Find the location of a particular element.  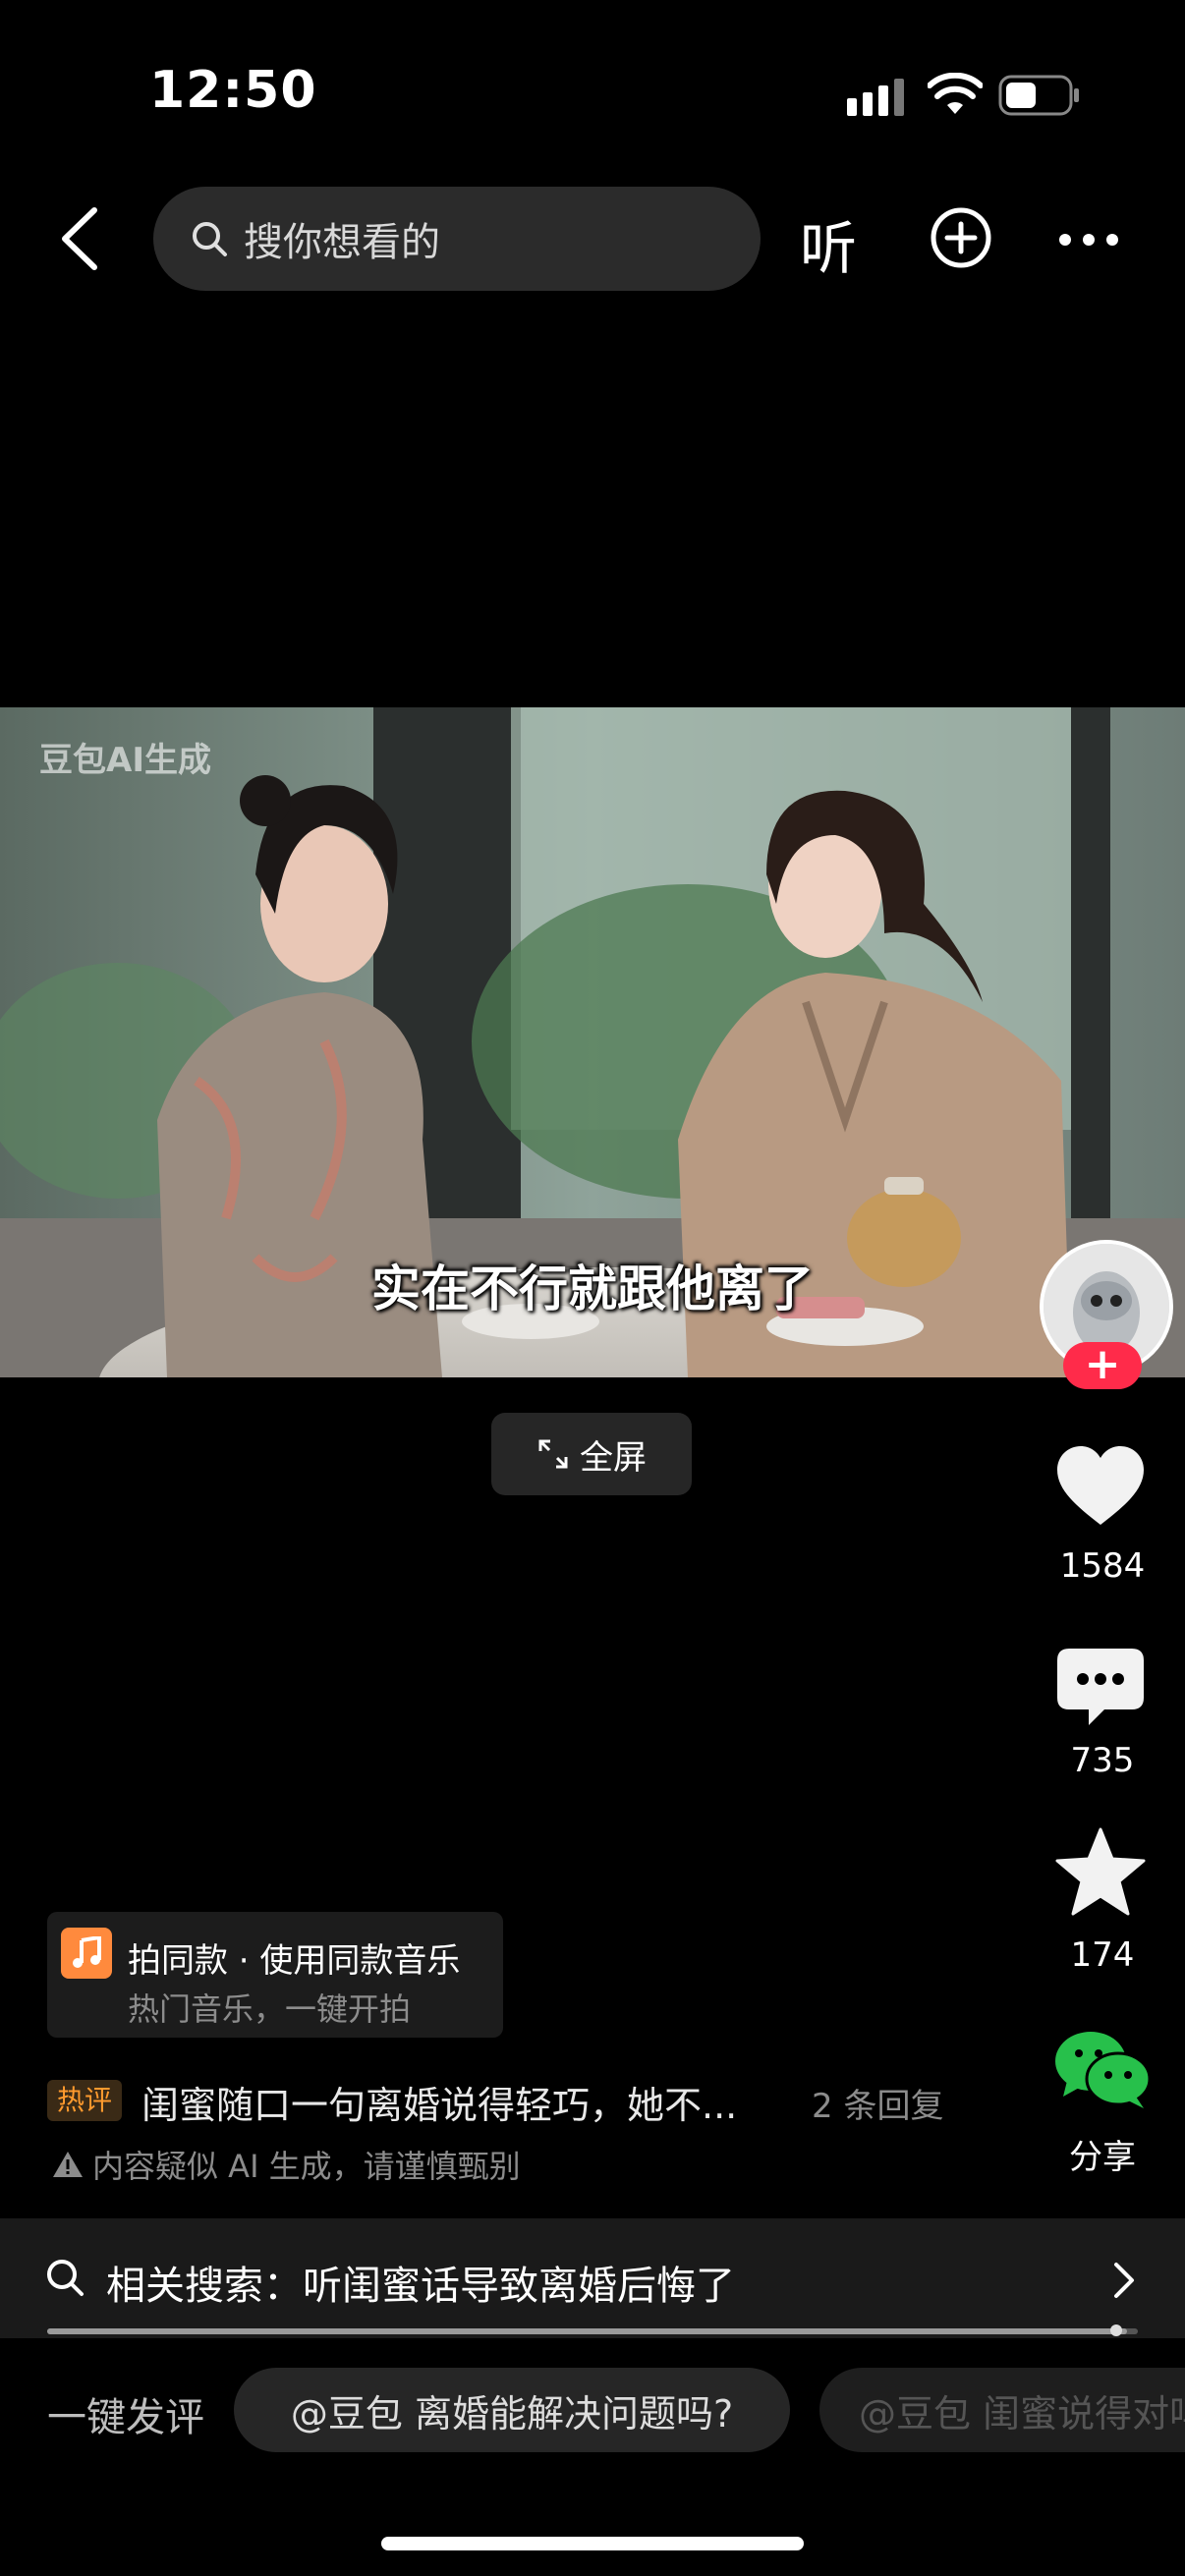

status-time: 12:50 is located at coordinates (233, 90).